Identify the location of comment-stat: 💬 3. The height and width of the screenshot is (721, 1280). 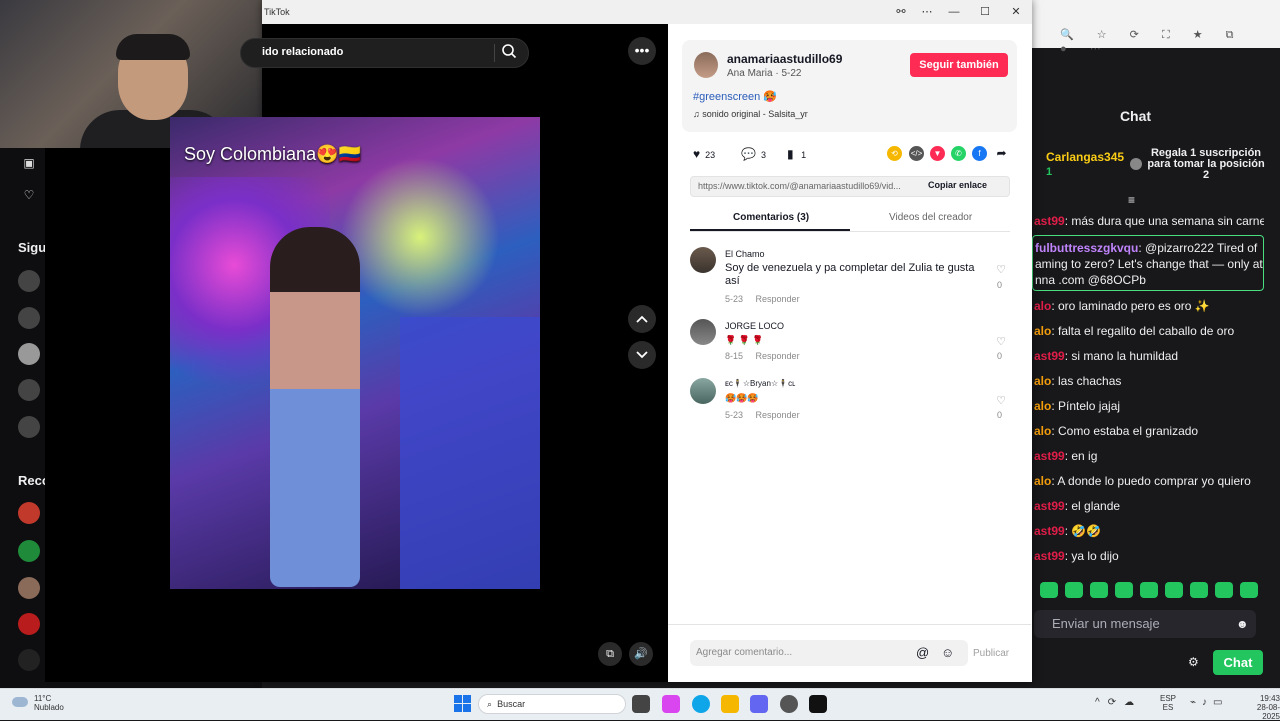
(753, 154).